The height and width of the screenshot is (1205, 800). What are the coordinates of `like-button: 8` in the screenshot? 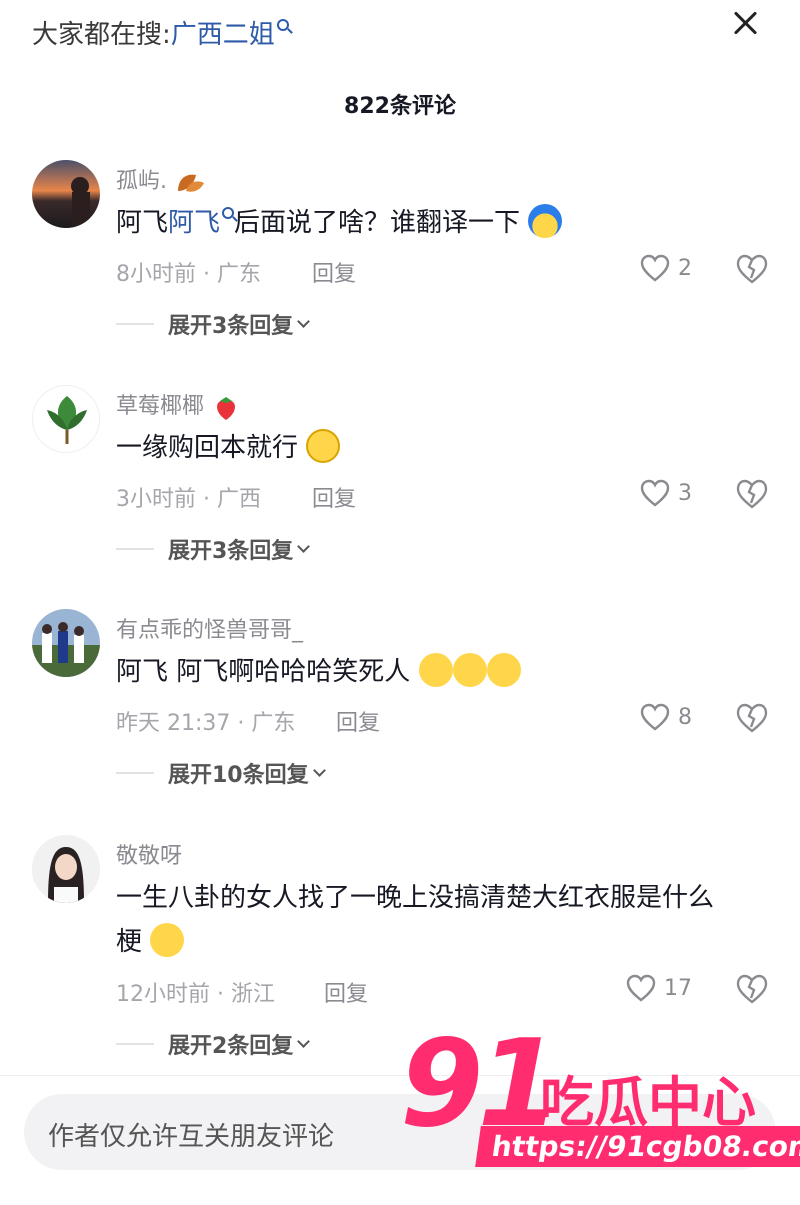 It's located at (666, 717).